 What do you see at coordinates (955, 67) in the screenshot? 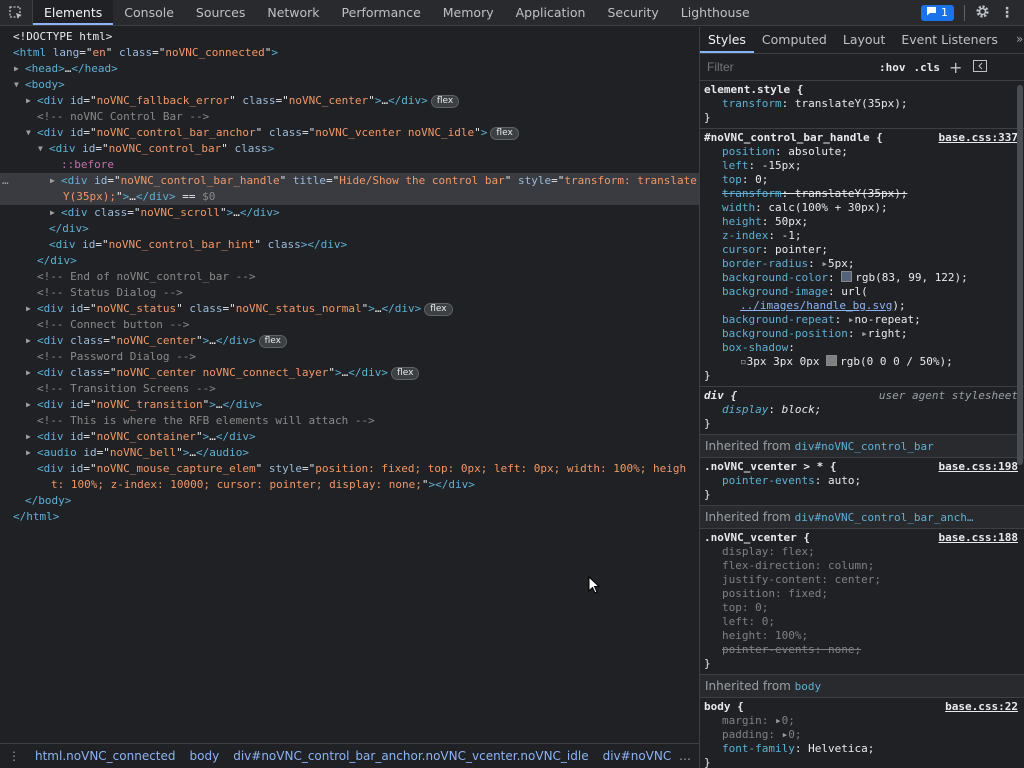
I see `new-rule-plus-icon: +` at bounding box center [955, 67].